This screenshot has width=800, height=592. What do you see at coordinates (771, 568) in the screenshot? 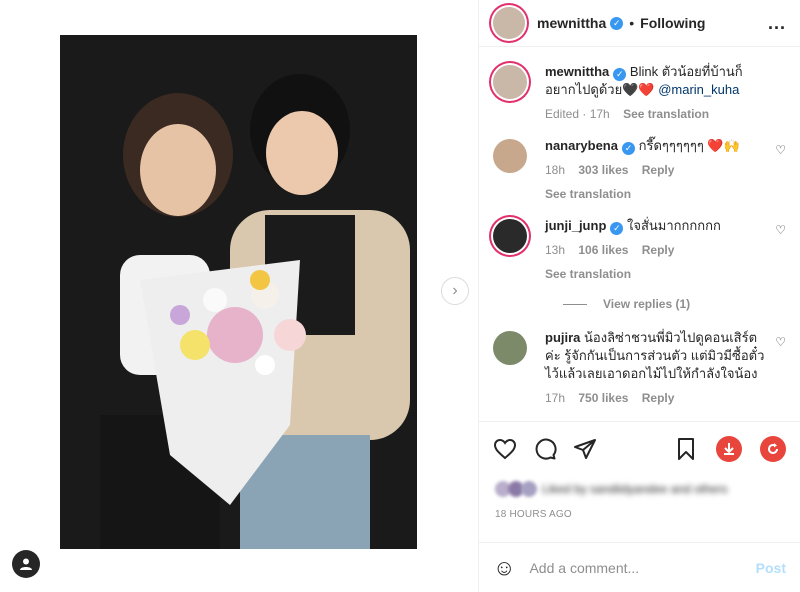
I see `post-comment-button: Post` at bounding box center [771, 568].